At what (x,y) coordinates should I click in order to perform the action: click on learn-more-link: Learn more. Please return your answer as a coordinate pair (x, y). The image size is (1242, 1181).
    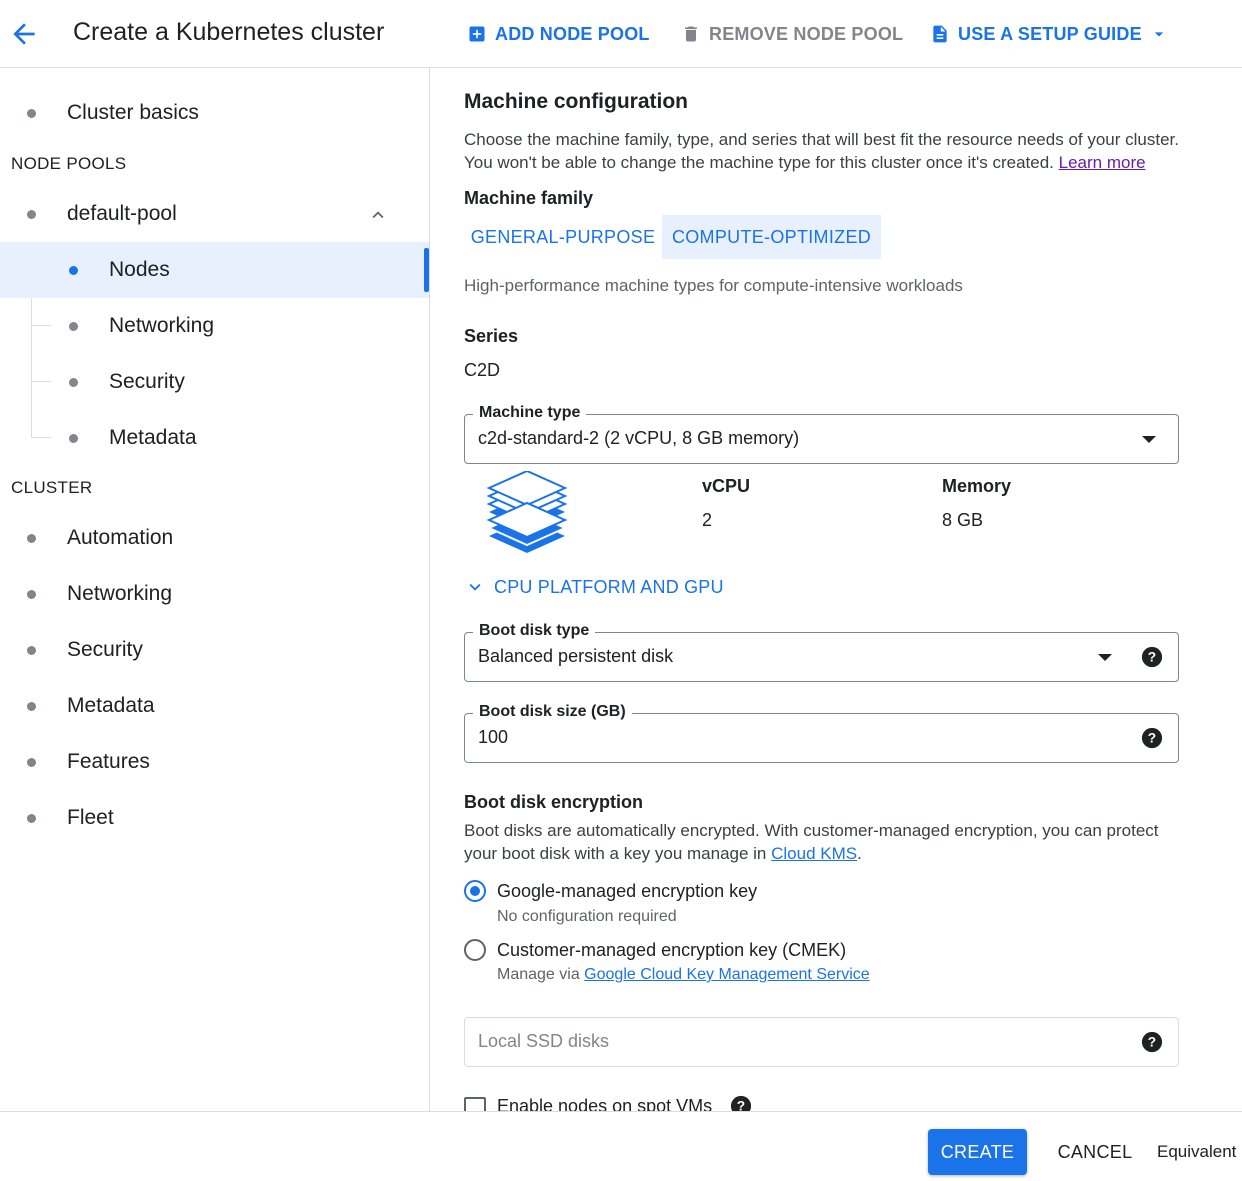
    Looking at the image, I should click on (1102, 162).